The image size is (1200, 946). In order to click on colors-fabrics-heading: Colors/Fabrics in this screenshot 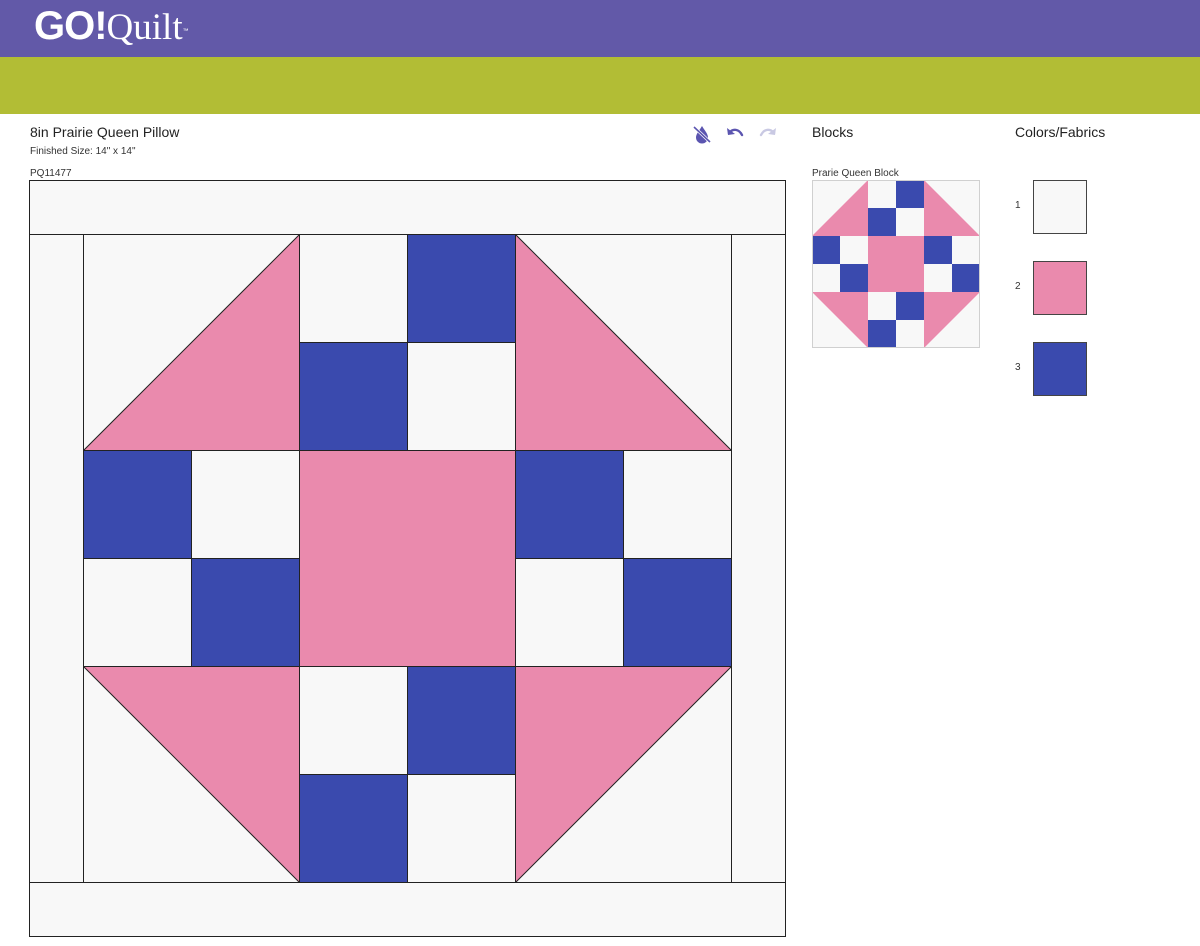, I will do `click(1060, 132)`.